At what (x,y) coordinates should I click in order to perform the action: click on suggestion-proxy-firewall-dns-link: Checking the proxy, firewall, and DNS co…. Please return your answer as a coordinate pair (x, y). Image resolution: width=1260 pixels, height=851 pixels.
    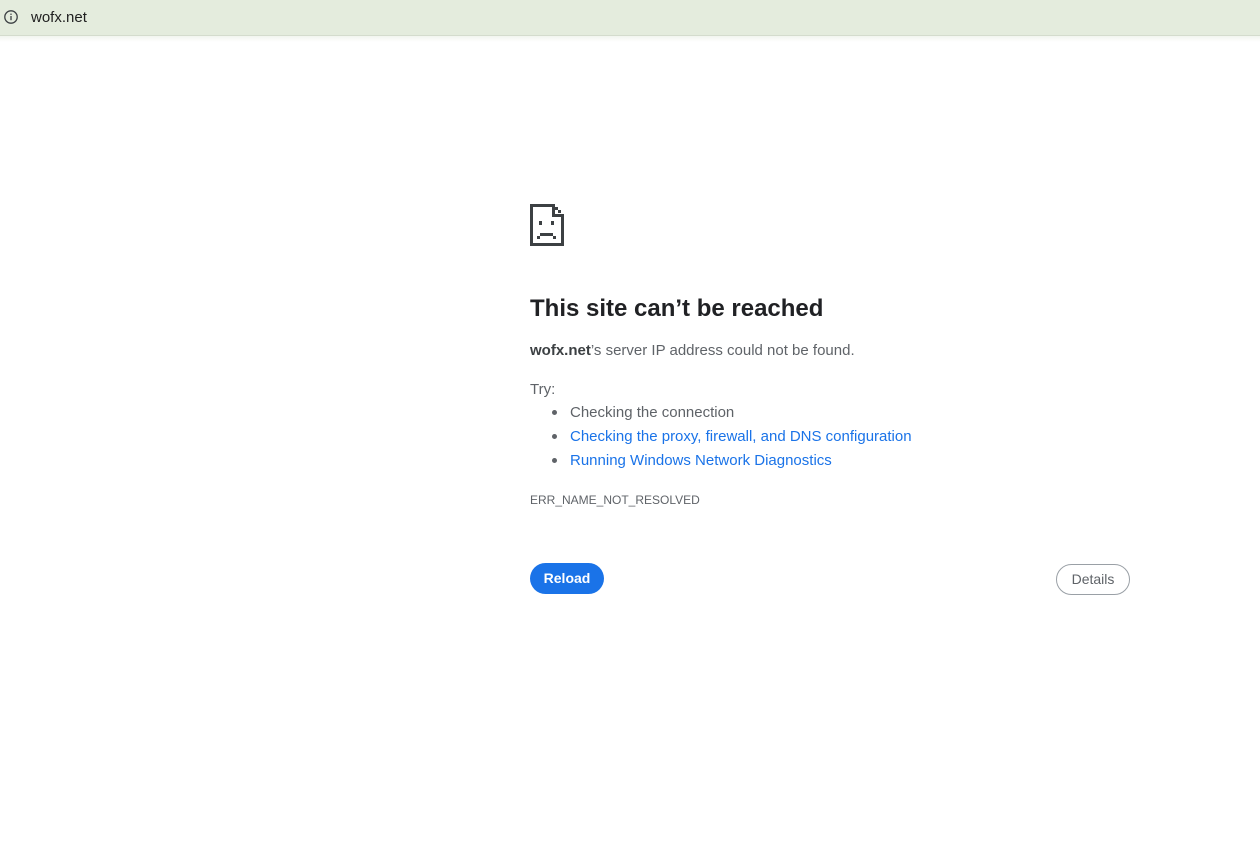
    Looking at the image, I should click on (741, 436).